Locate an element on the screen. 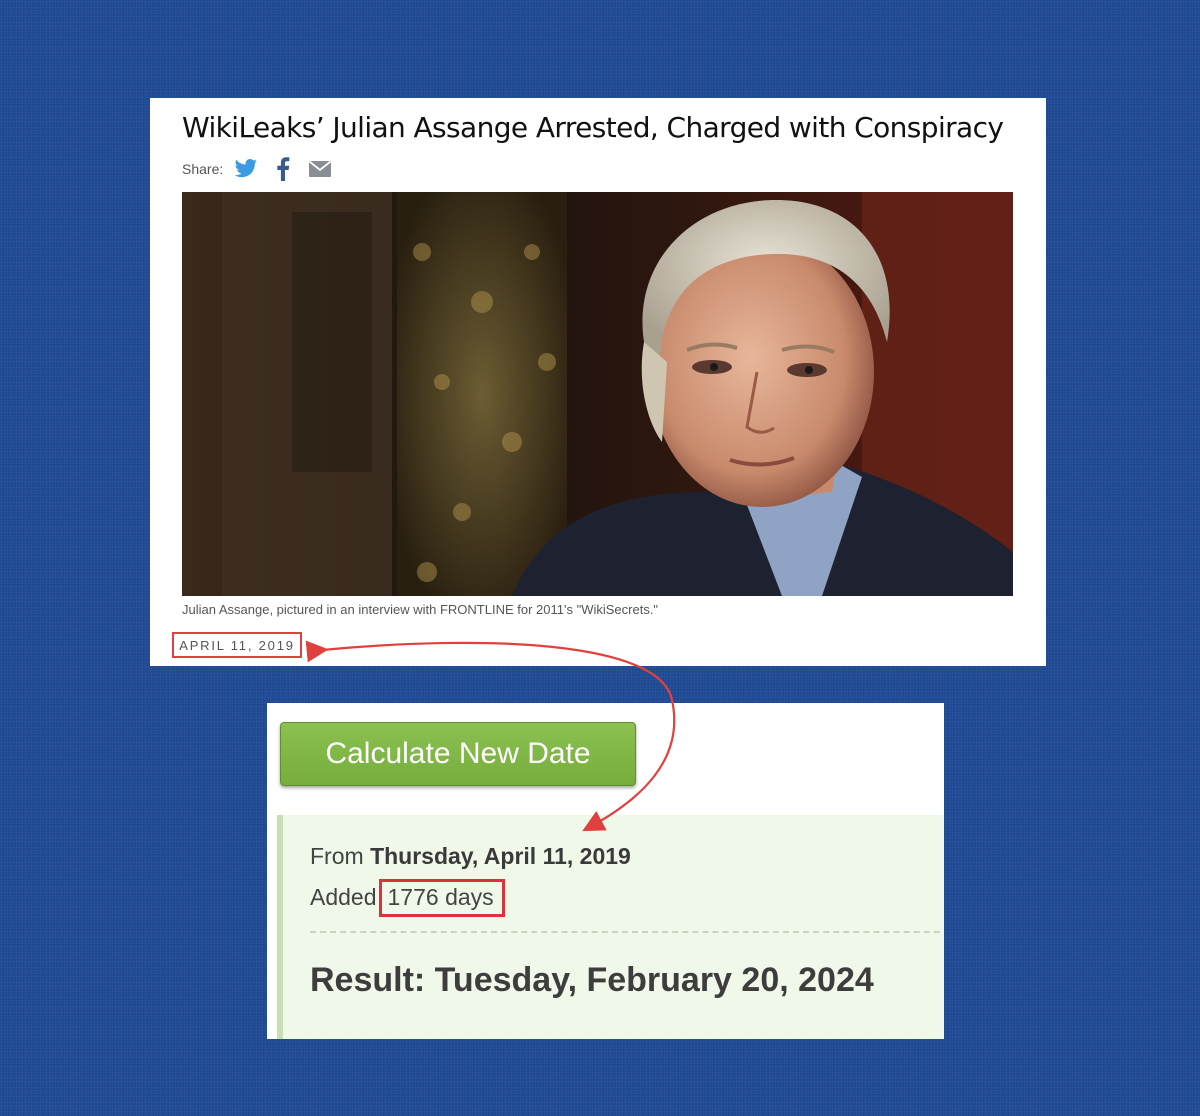 The image size is (1200, 1116). dashed-divider is located at coordinates (627, 932).